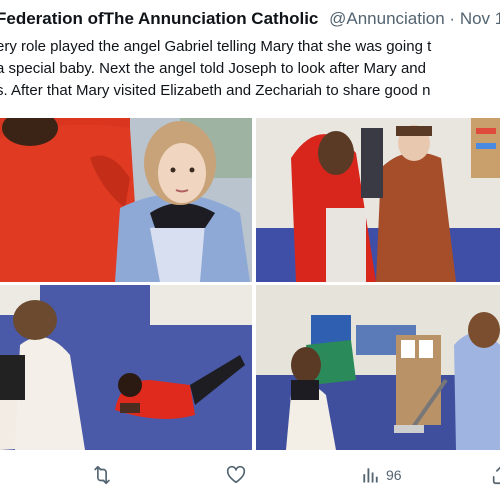 The height and width of the screenshot is (499, 500). Describe the element at coordinates (394, 475) in the screenshot. I see `views-count: 96` at that location.